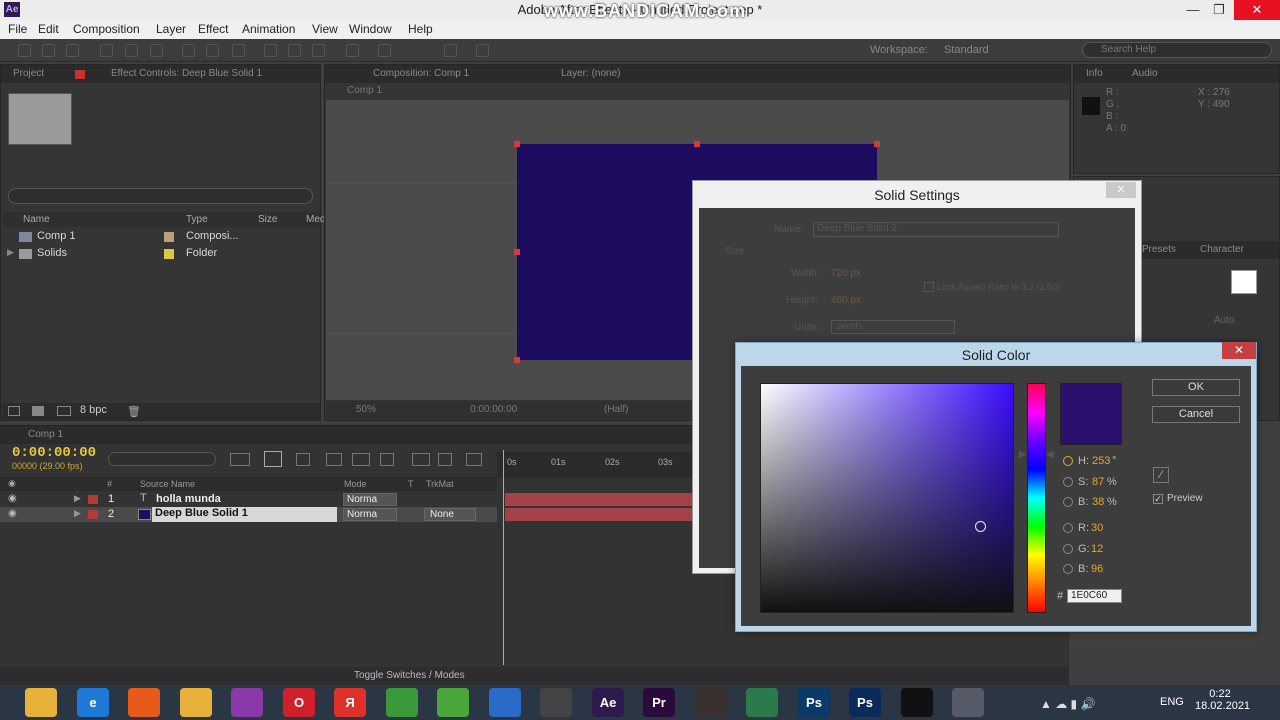  Describe the element at coordinates (240, 459) in the screenshot. I see `comp-mini-flowchart-icon` at that location.